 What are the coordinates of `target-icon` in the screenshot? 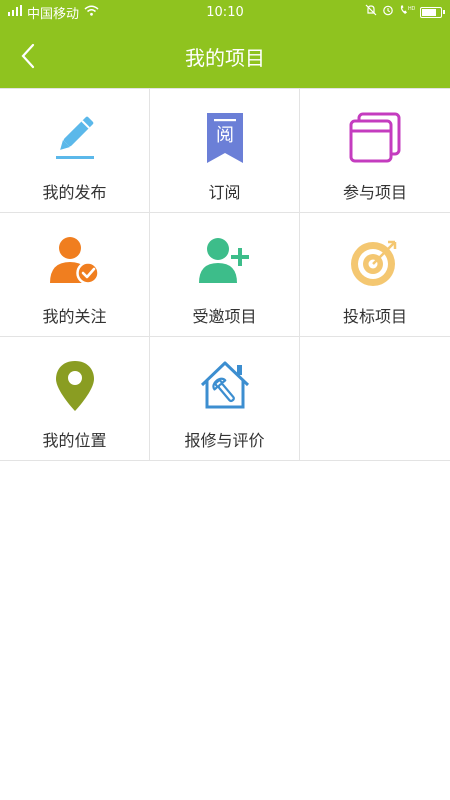 It's located at (375, 262).